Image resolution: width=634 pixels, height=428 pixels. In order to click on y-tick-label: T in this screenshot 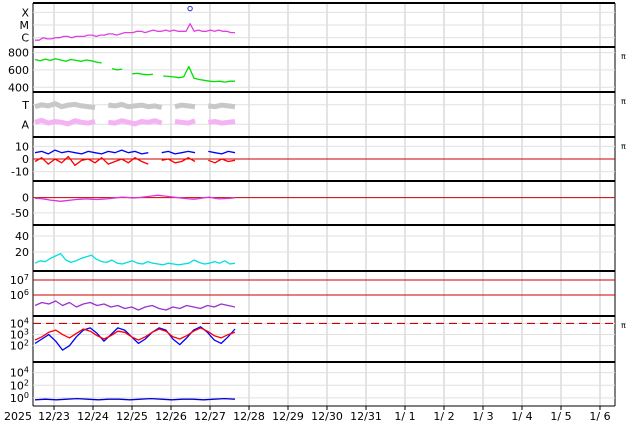, I will do `click(25, 105)`.